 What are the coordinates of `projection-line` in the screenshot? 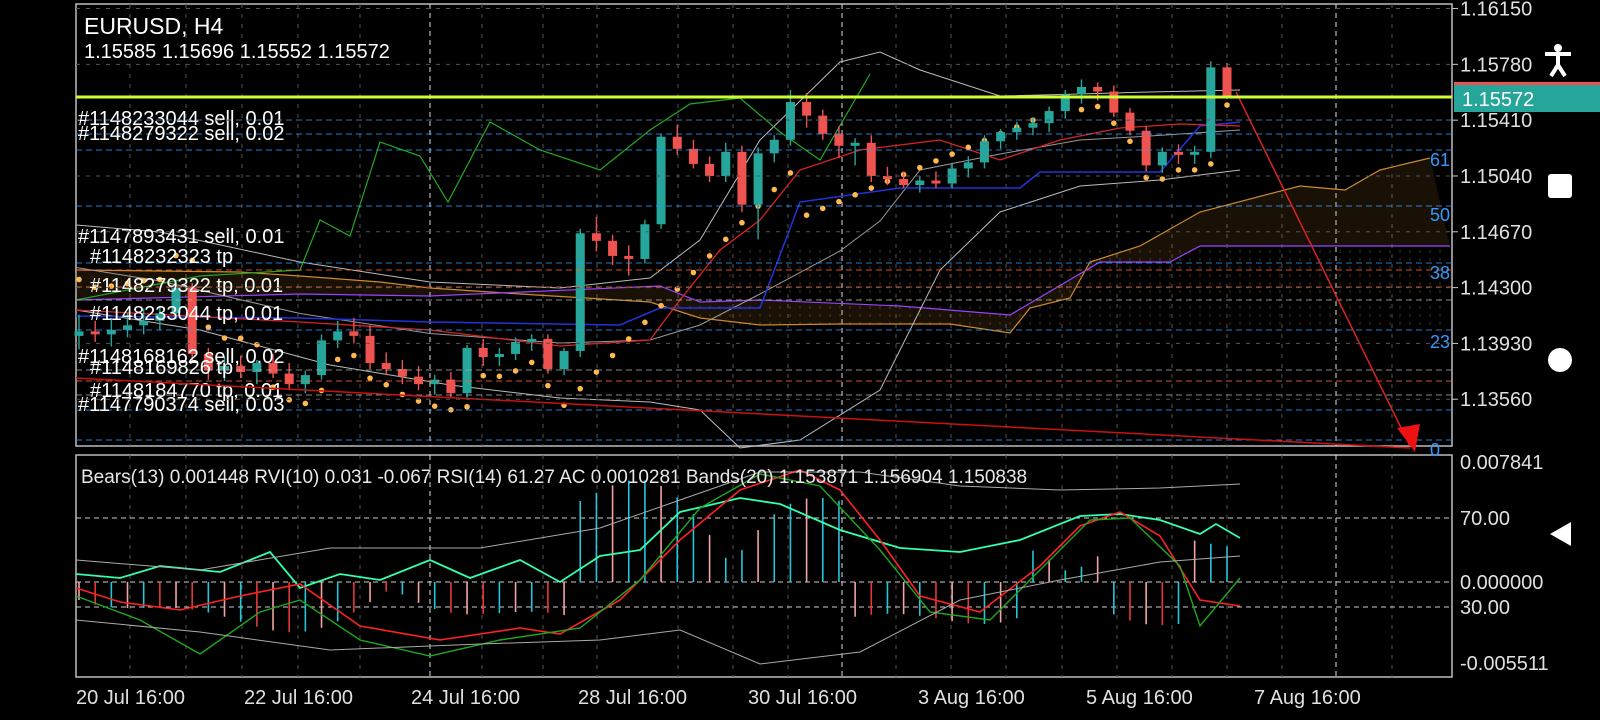 It's located at (1323, 269).